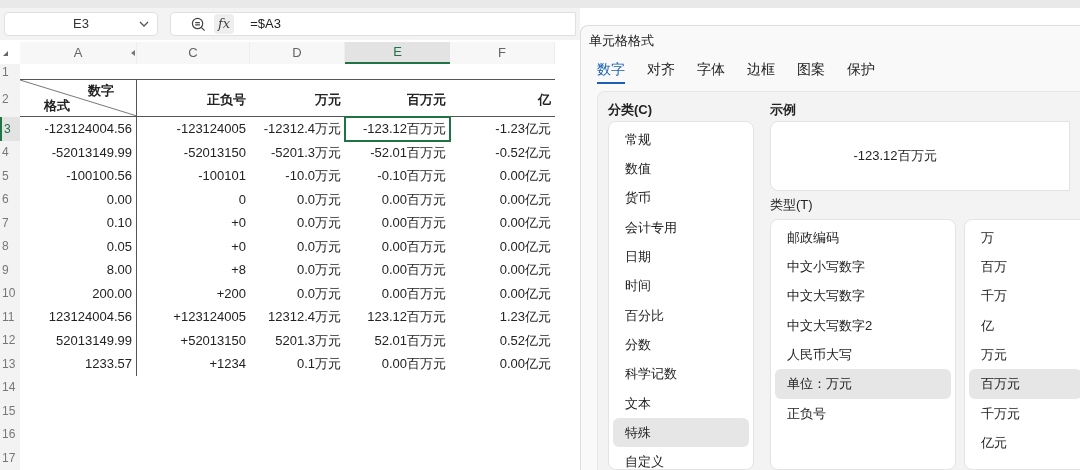 The height and width of the screenshot is (470, 1080). What do you see at coordinates (373, 24) in the screenshot?
I see `formula-field: fx =$A3` at bounding box center [373, 24].